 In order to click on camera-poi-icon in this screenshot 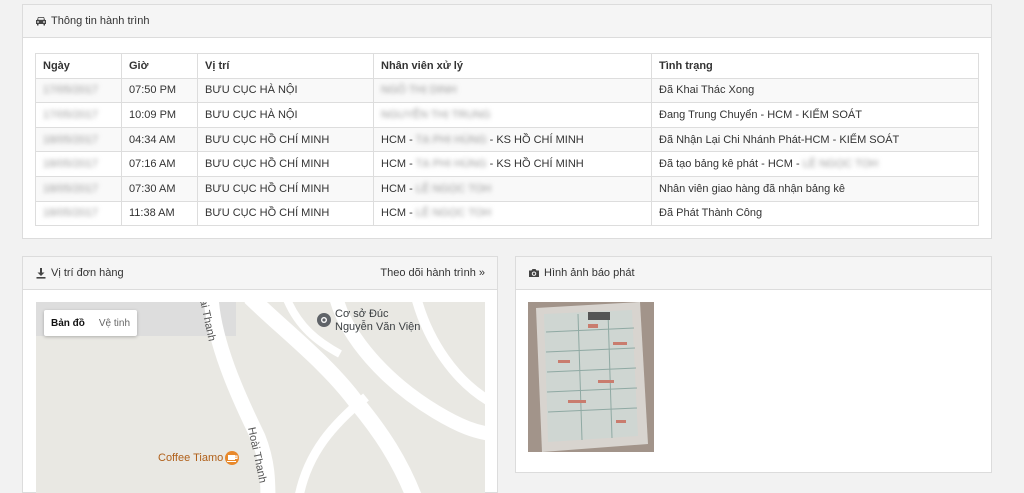, I will do `click(324, 320)`.